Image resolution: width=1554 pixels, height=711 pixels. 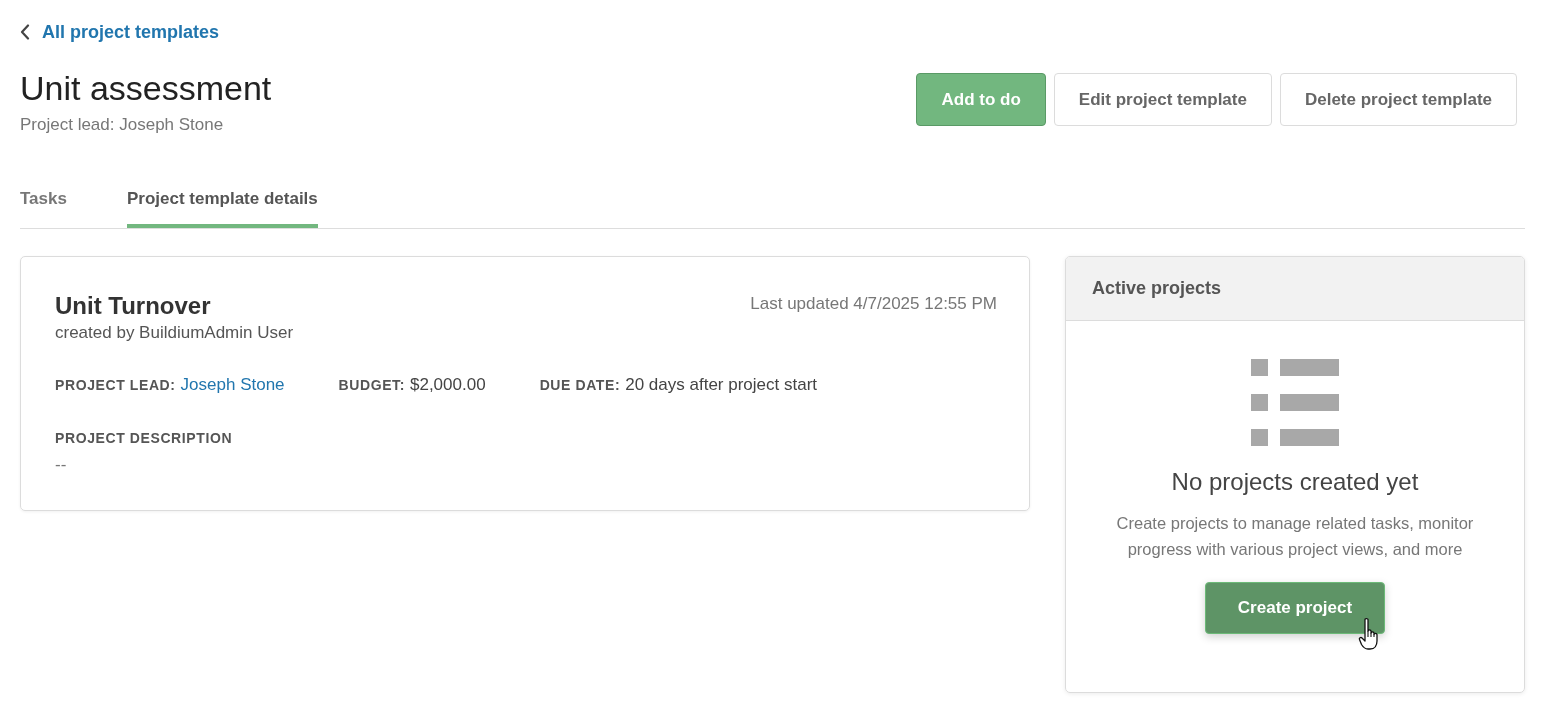 What do you see at coordinates (1295, 536) in the screenshot?
I see `empty-state-text: Create projects to manage related tasks, monitor progress with various project views, and more` at bounding box center [1295, 536].